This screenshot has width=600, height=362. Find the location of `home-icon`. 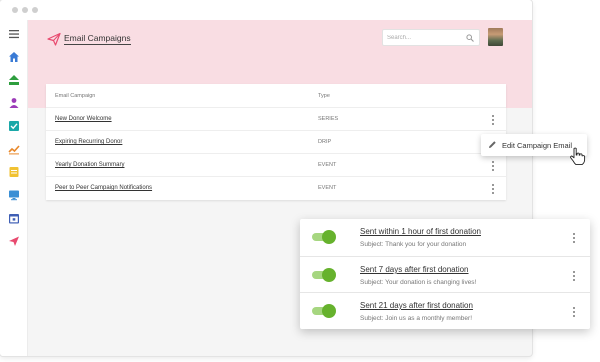

home-icon is located at coordinates (14, 57).